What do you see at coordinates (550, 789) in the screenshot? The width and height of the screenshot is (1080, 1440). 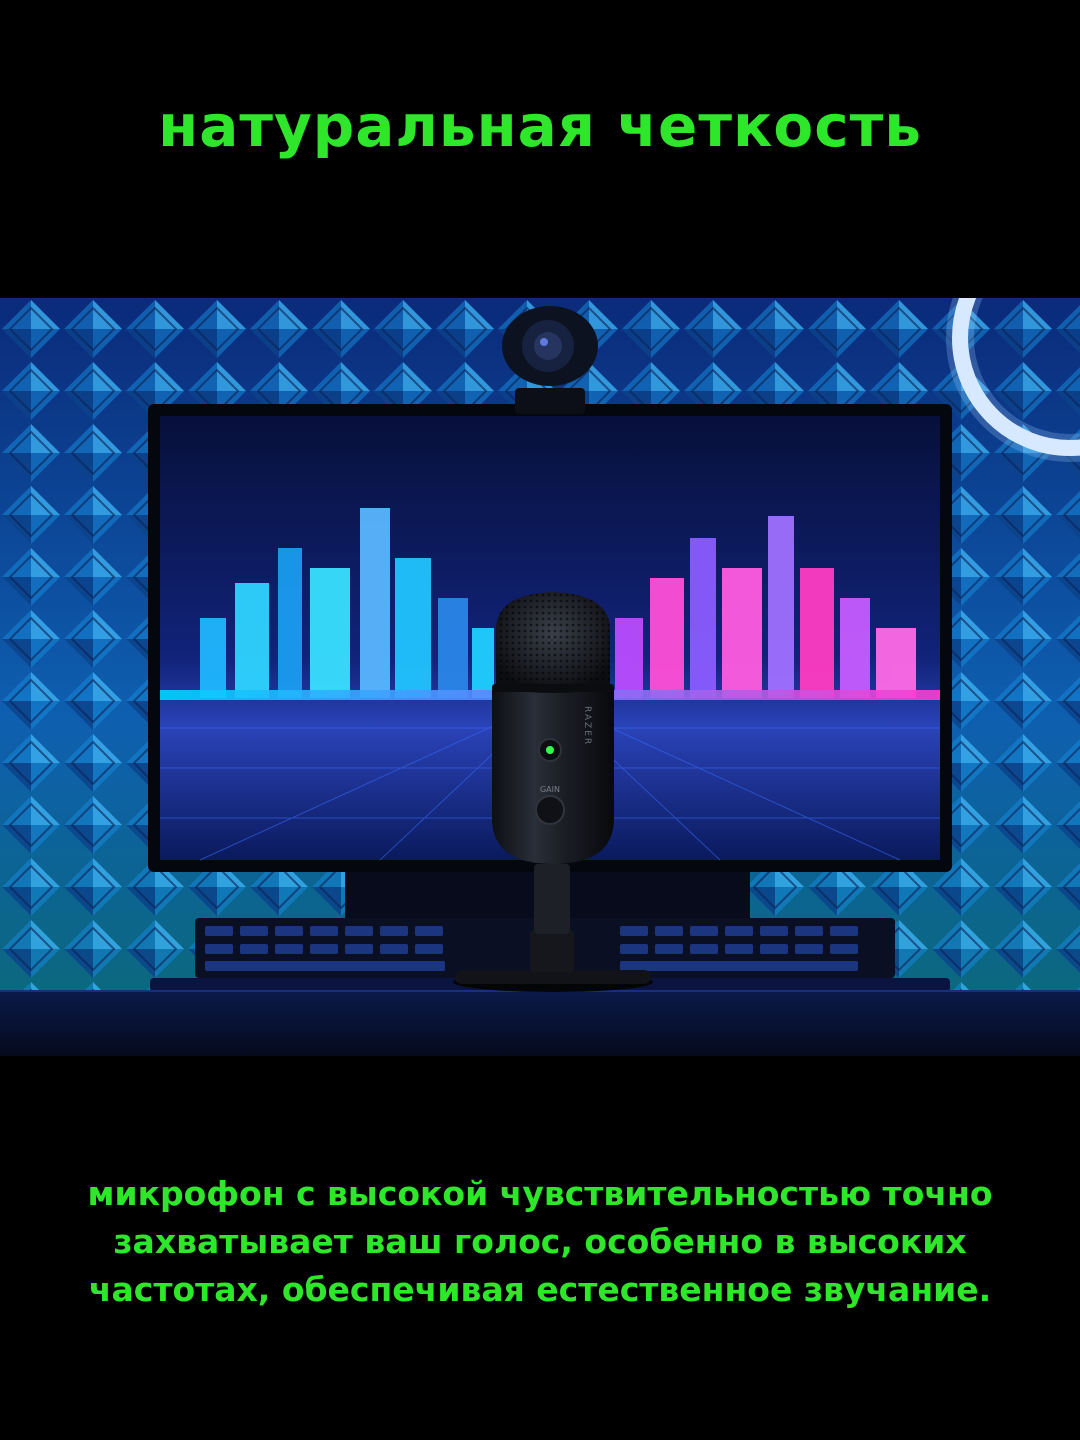 I see `gain-label: GAIN` at bounding box center [550, 789].